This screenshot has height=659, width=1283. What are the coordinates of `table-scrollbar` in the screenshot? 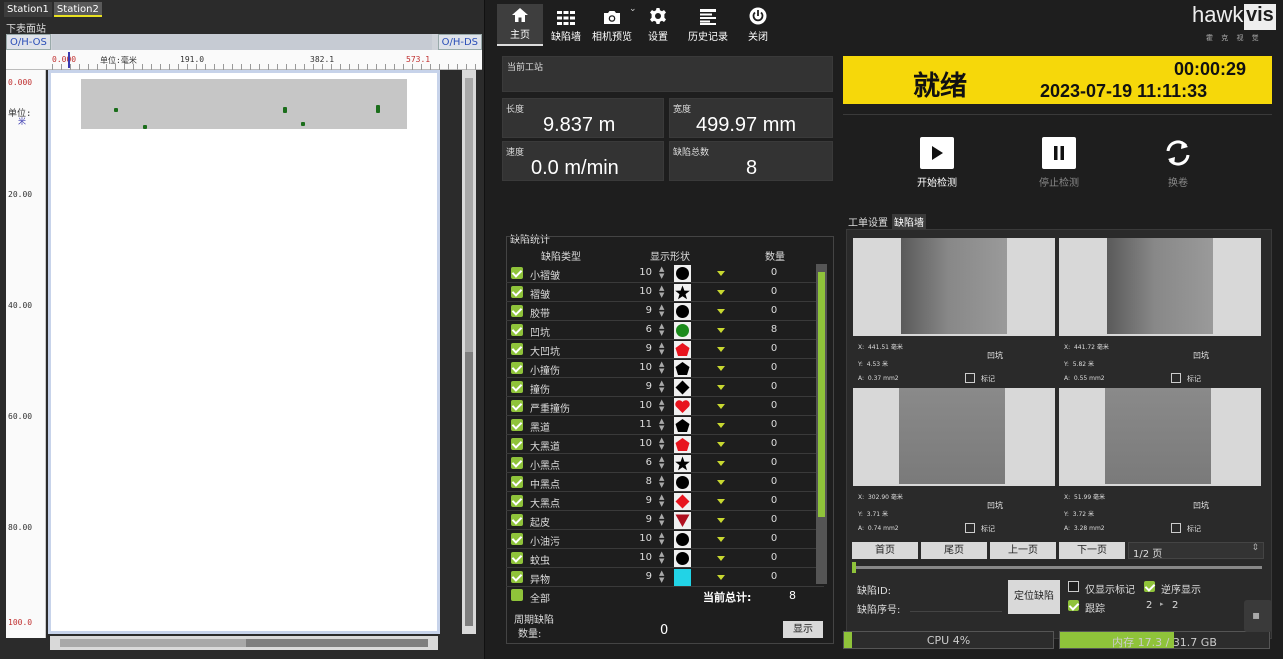 It's located at (821, 424).